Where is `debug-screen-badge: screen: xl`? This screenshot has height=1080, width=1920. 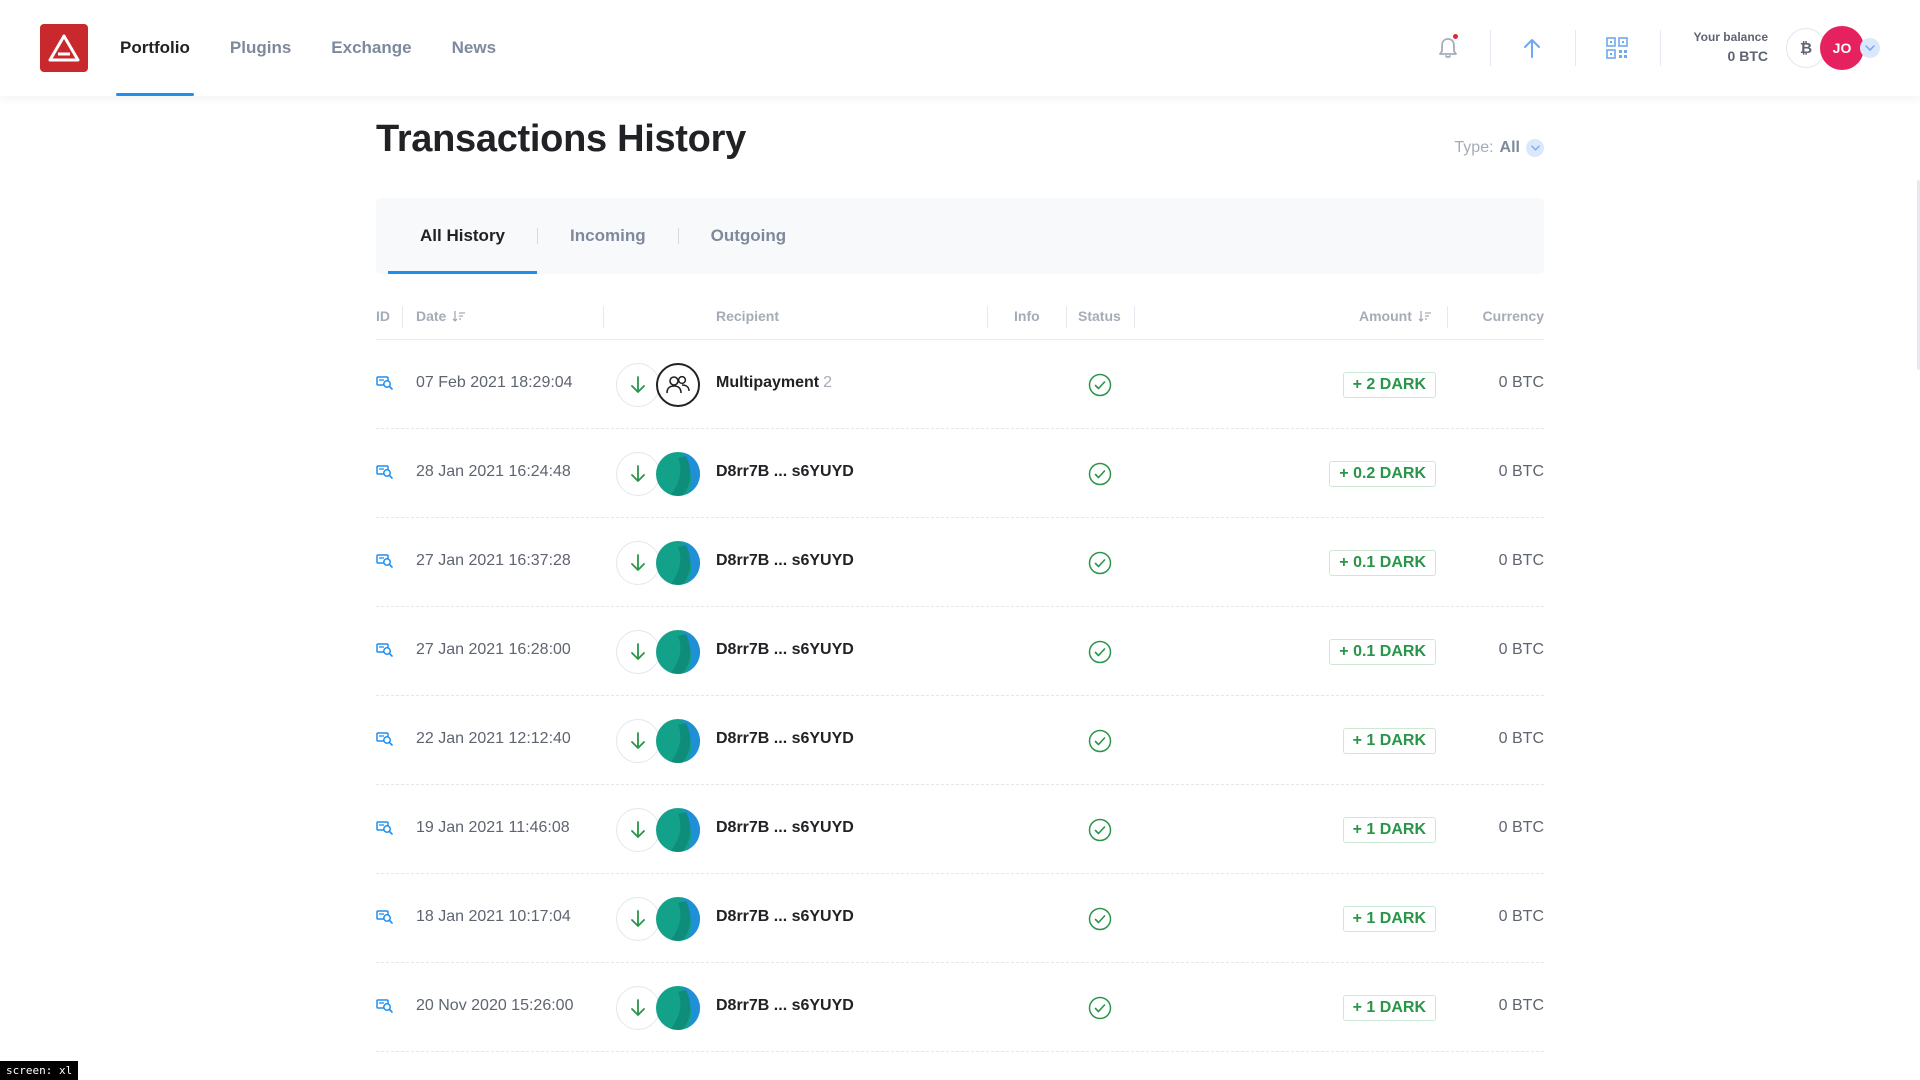 debug-screen-badge: screen: xl is located at coordinates (39, 1070).